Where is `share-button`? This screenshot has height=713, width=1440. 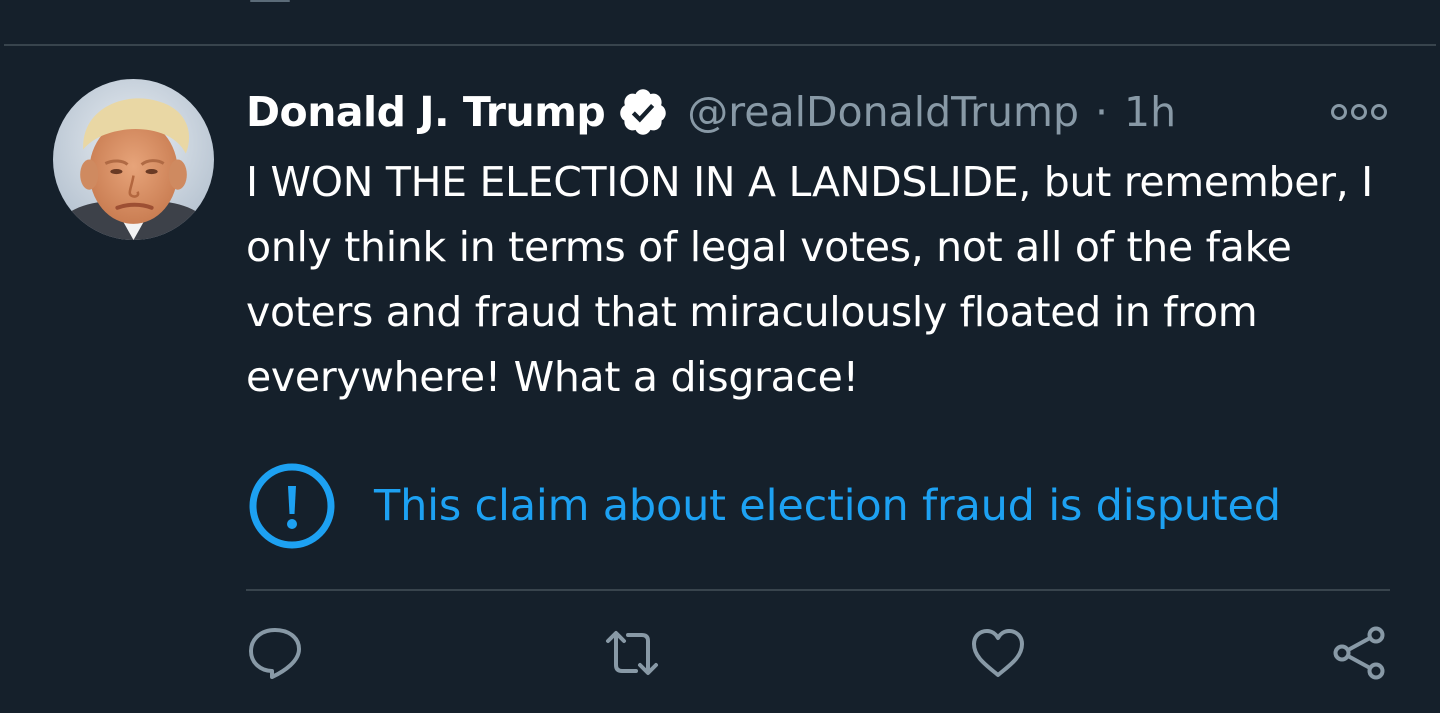 share-button is located at coordinates (1360, 653).